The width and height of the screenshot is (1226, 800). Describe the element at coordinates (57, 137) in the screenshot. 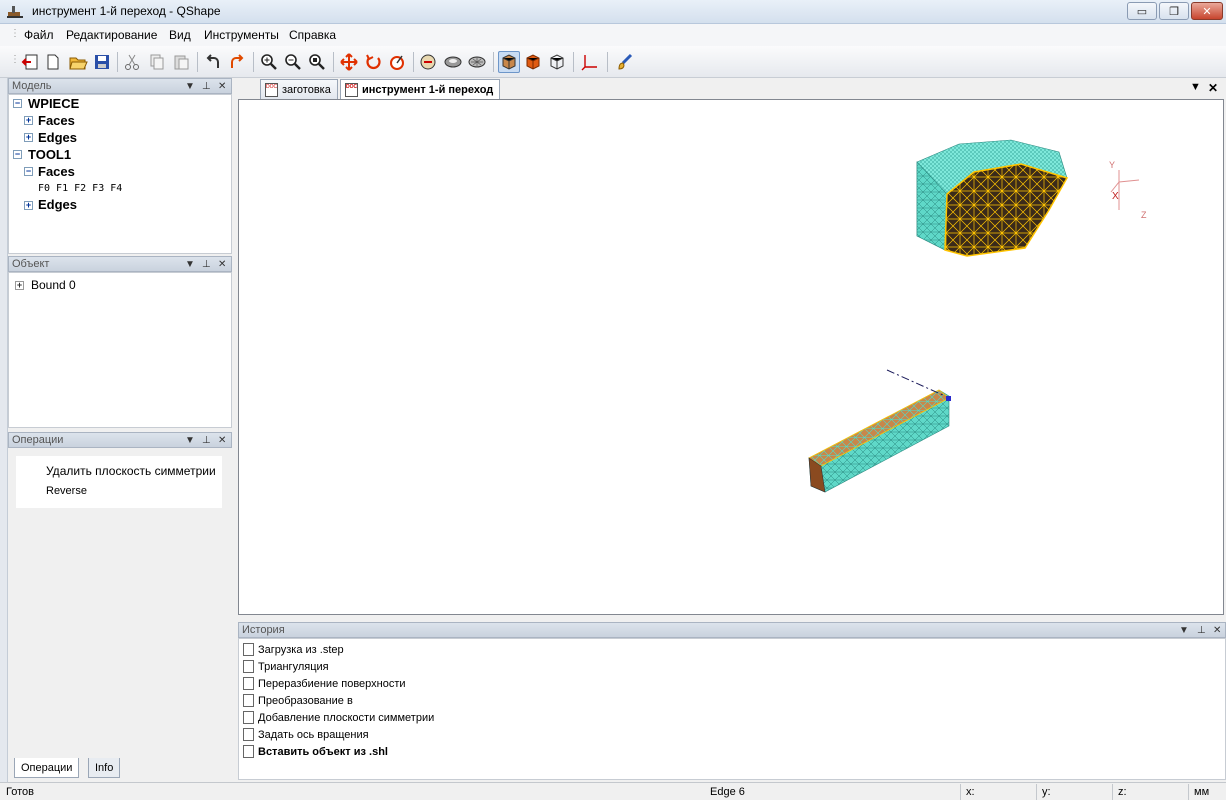

I see `tree-node-wpiece-edges: Edges` at that location.